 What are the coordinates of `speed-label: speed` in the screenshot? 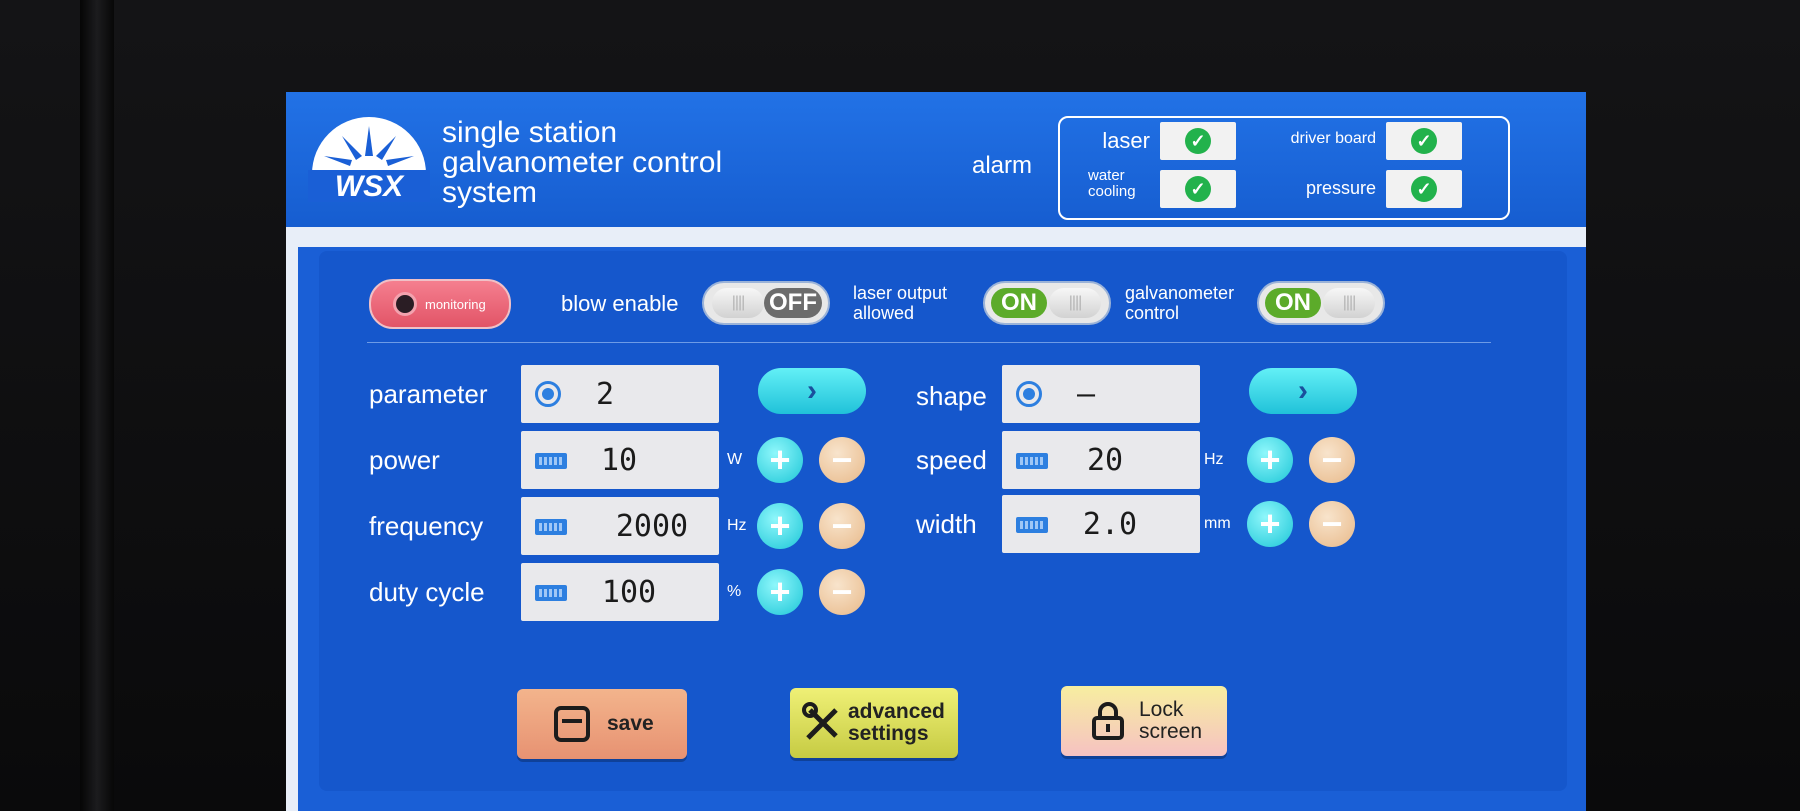 It's located at (951, 460).